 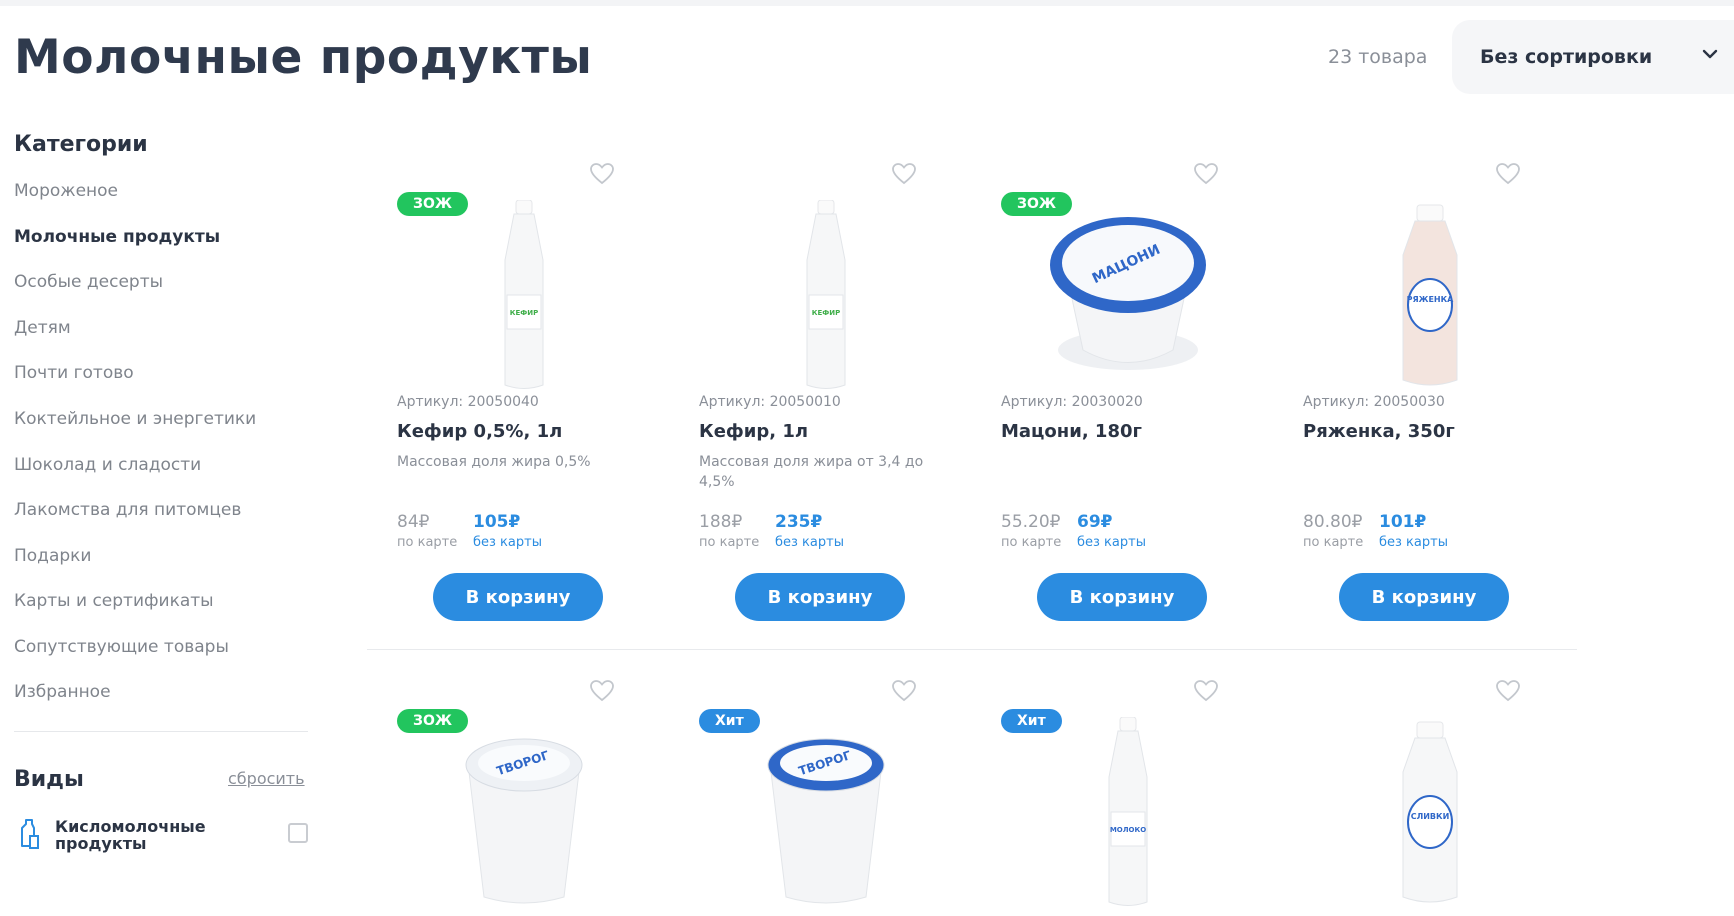 What do you see at coordinates (1031, 522) in the screenshot?
I see `price-with-card: 55.20₽` at bounding box center [1031, 522].